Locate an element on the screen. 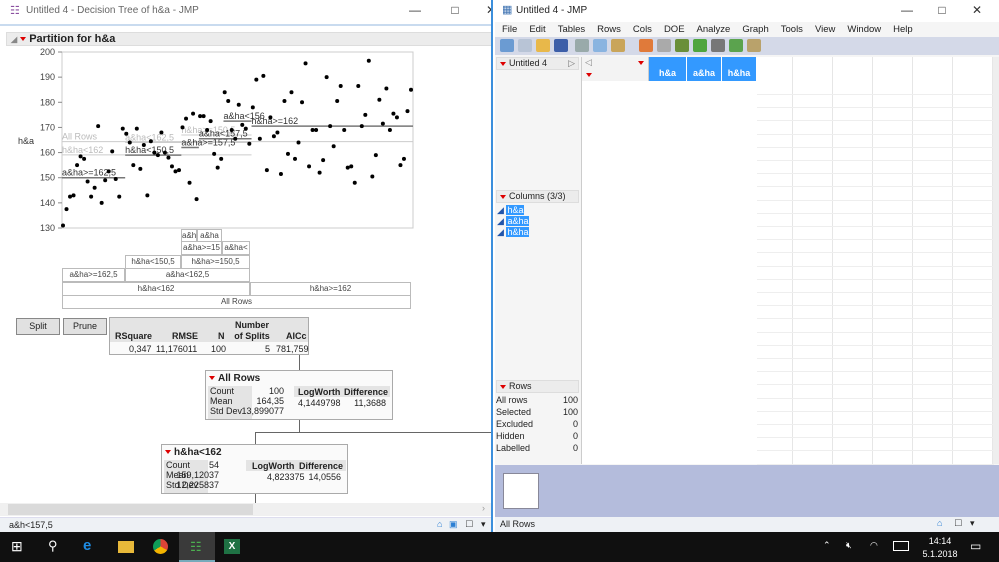 The height and width of the screenshot is (562, 999). prune-button: Prune is located at coordinates (85, 326).